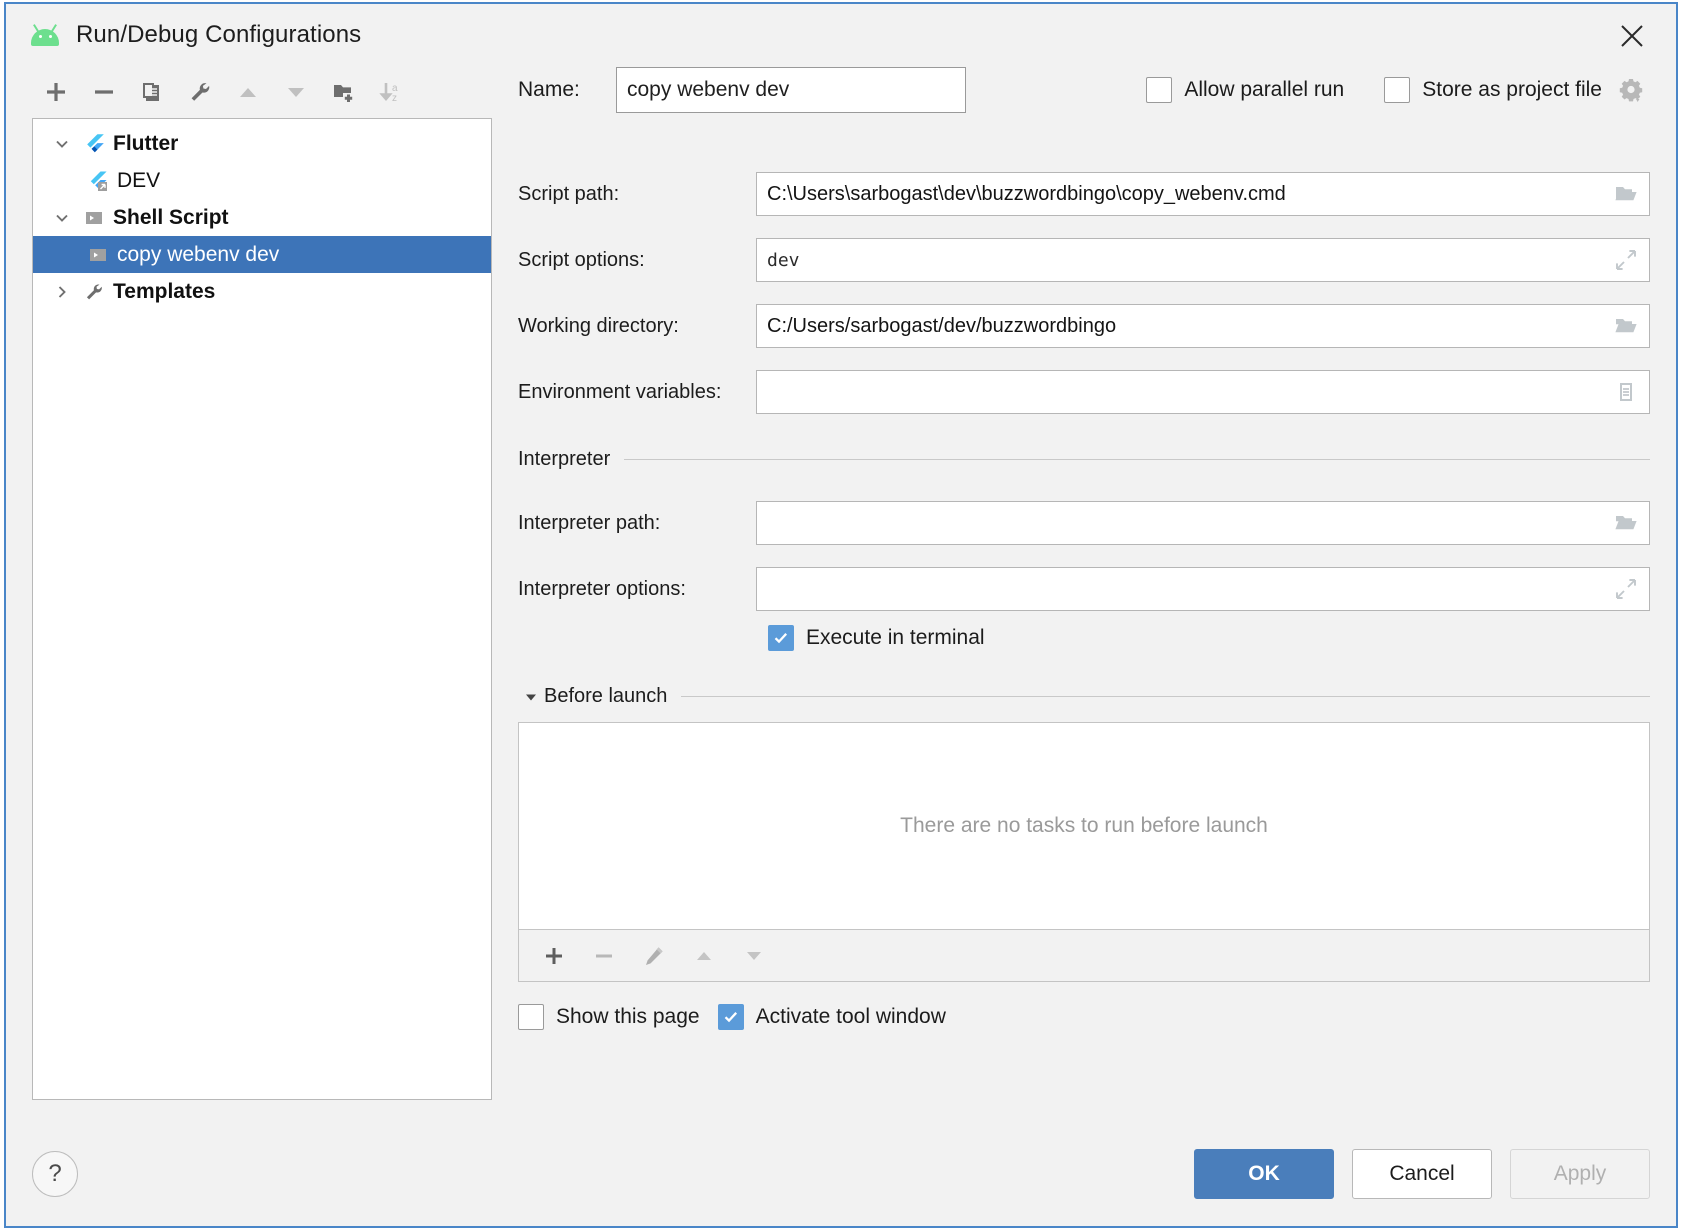  What do you see at coordinates (554, 956) in the screenshot?
I see `add-task-button` at bounding box center [554, 956].